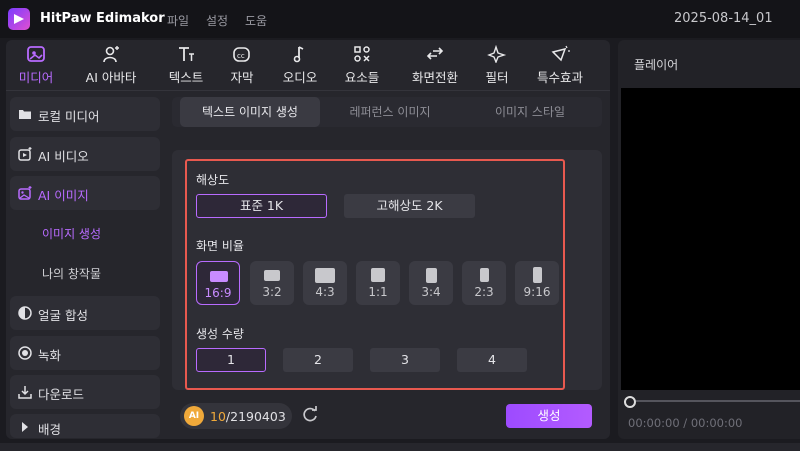 The height and width of the screenshot is (451, 800). Describe the element at coordinates (405, 360) in the screenshot. I see `count-3-button: 3` at that location.